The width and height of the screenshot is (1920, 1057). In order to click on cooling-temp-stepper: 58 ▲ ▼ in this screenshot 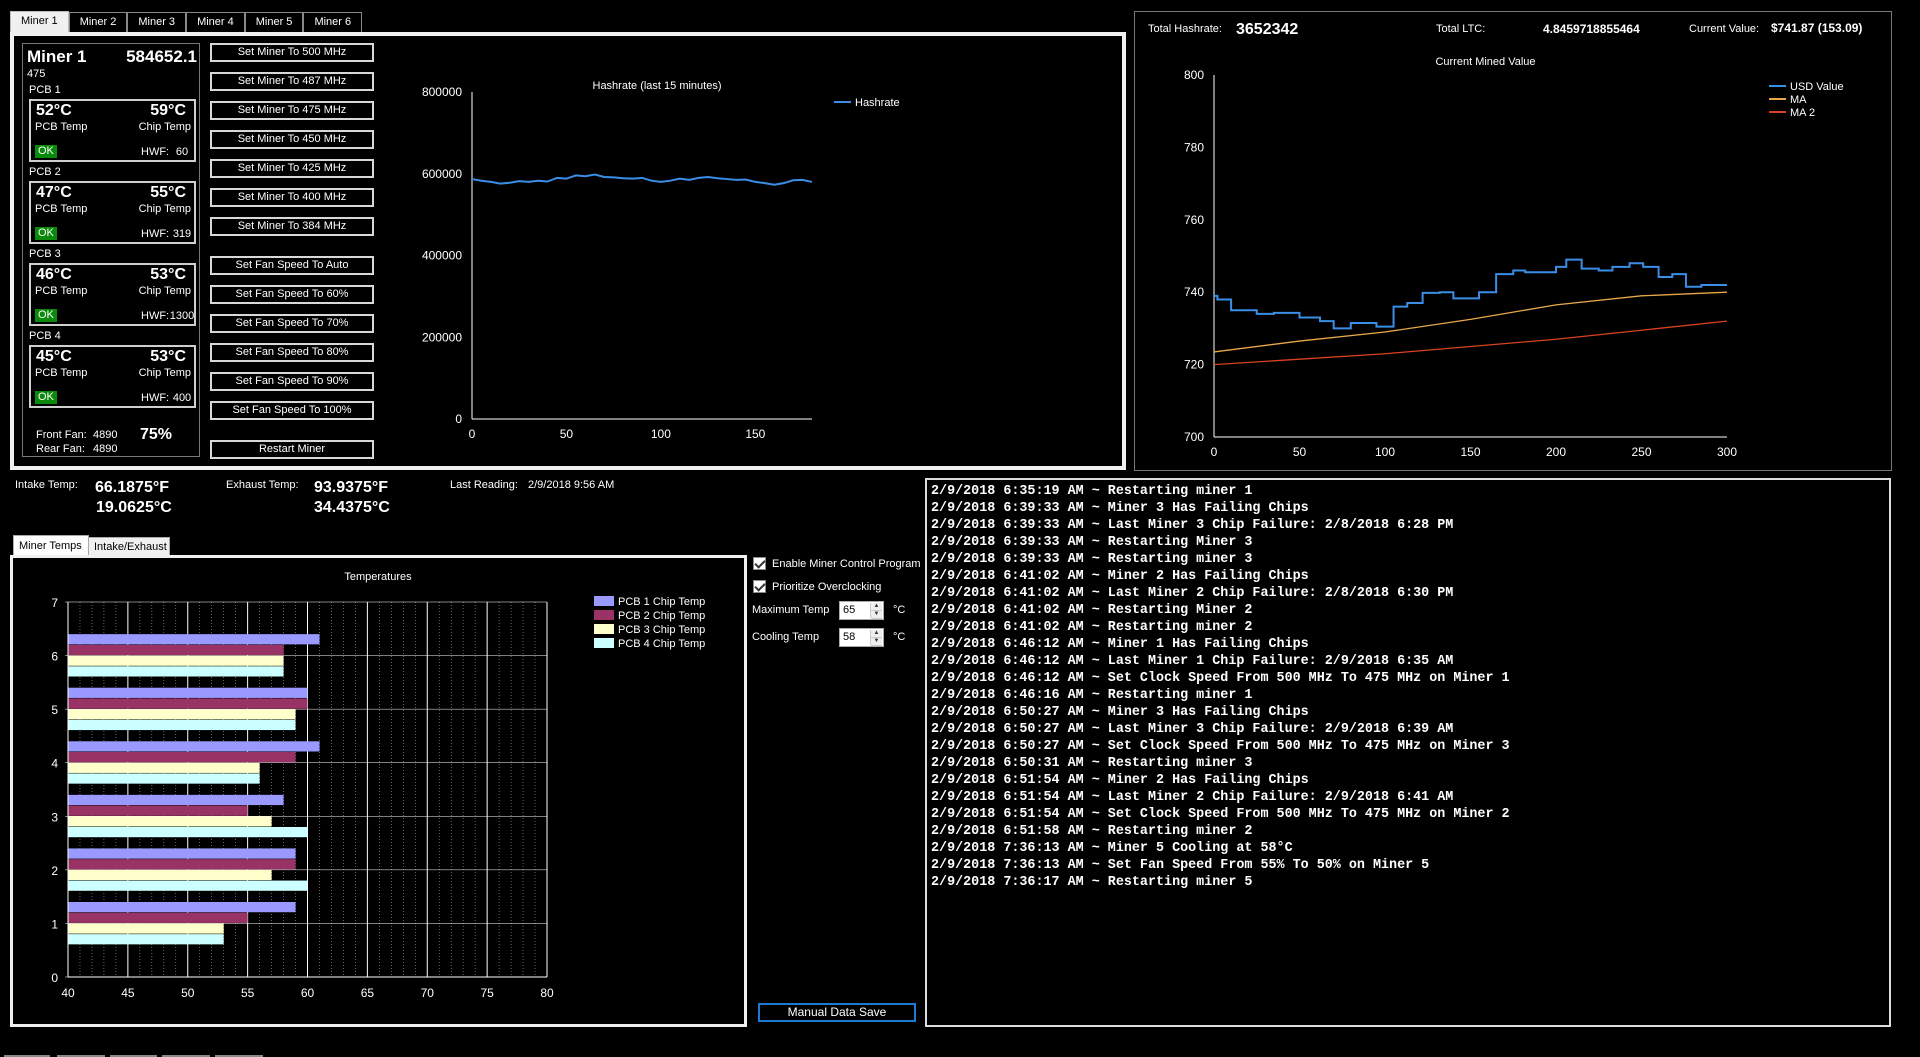, I will do `click(861, 637)`.